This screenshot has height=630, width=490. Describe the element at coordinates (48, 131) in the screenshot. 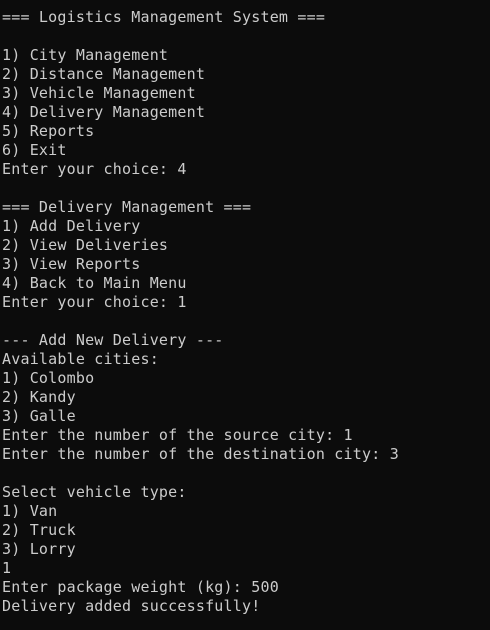

I see `menu-option-reports: 5) Reports` at that location.